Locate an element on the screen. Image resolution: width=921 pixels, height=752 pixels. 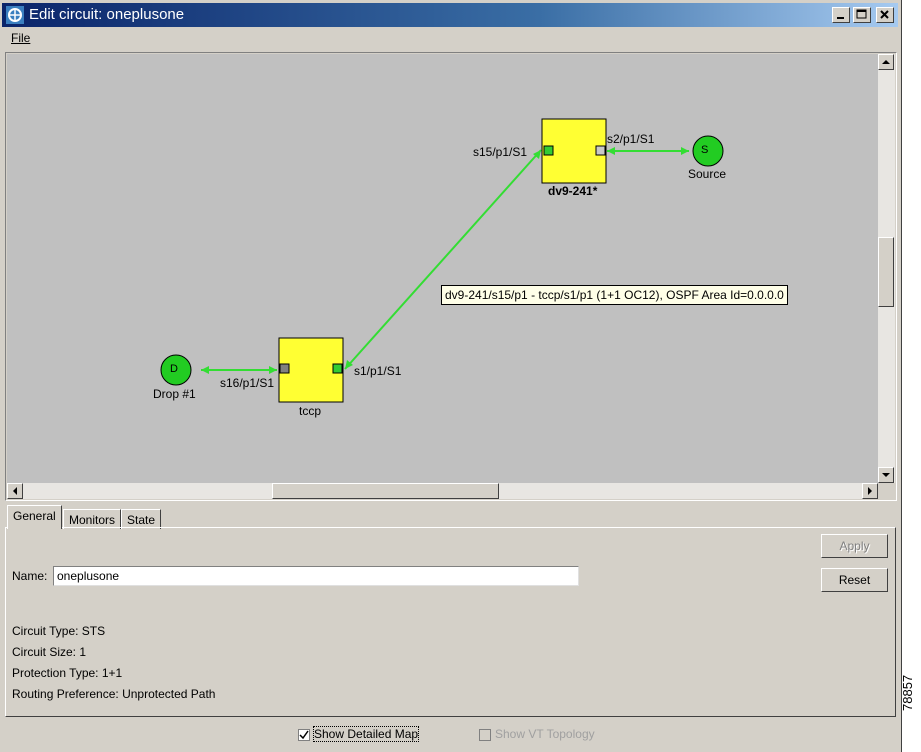
routing-preference-text: Routing Preference: Unprotected Path is located at coordinates (114, 694).